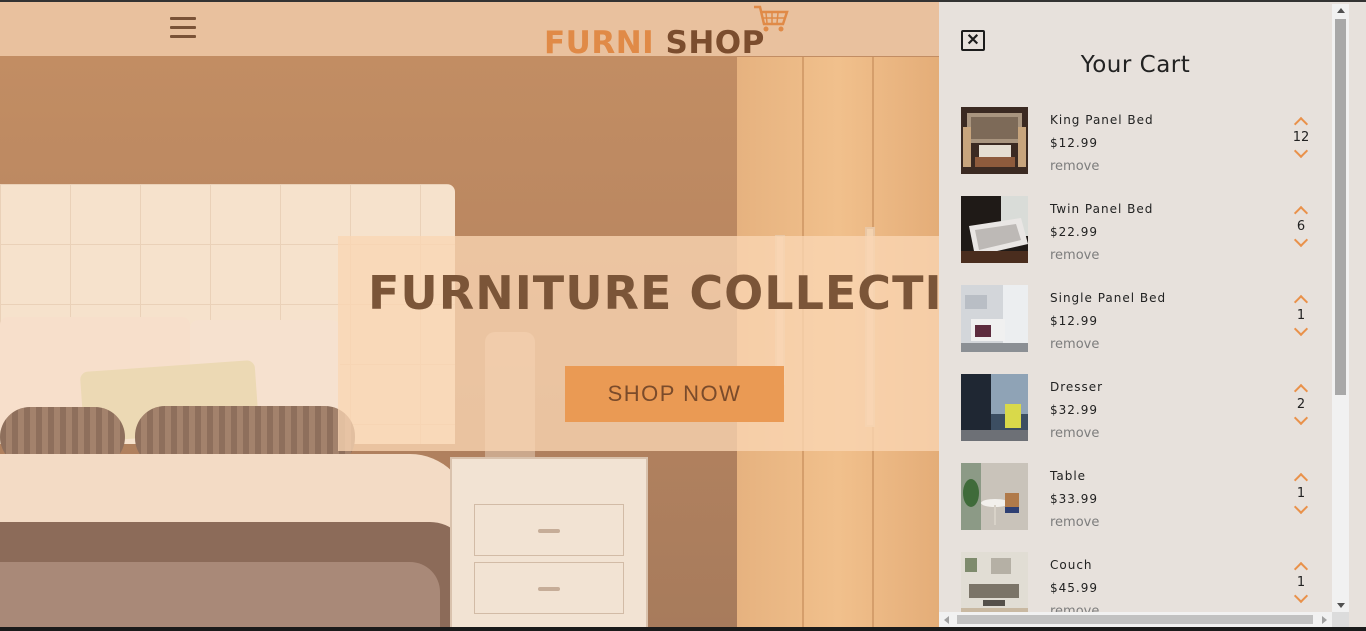  I want to click on hero-banner: FURNITURE COLLECTION SHOP NOW, so click(638, 343).